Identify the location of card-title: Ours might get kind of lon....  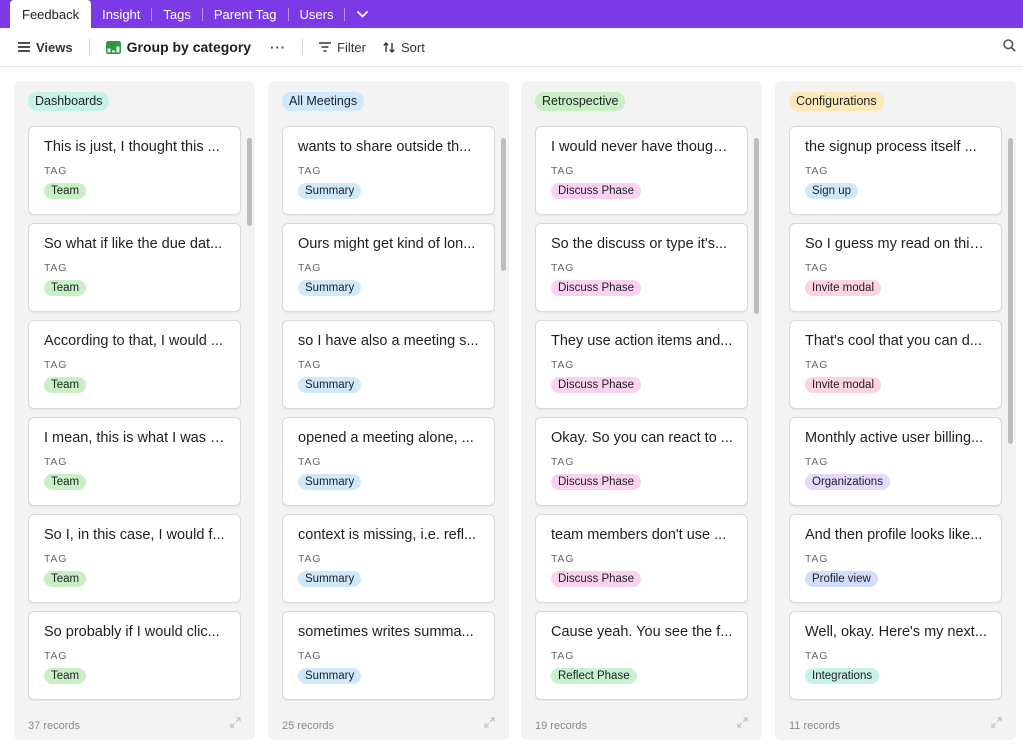
(387, 244).